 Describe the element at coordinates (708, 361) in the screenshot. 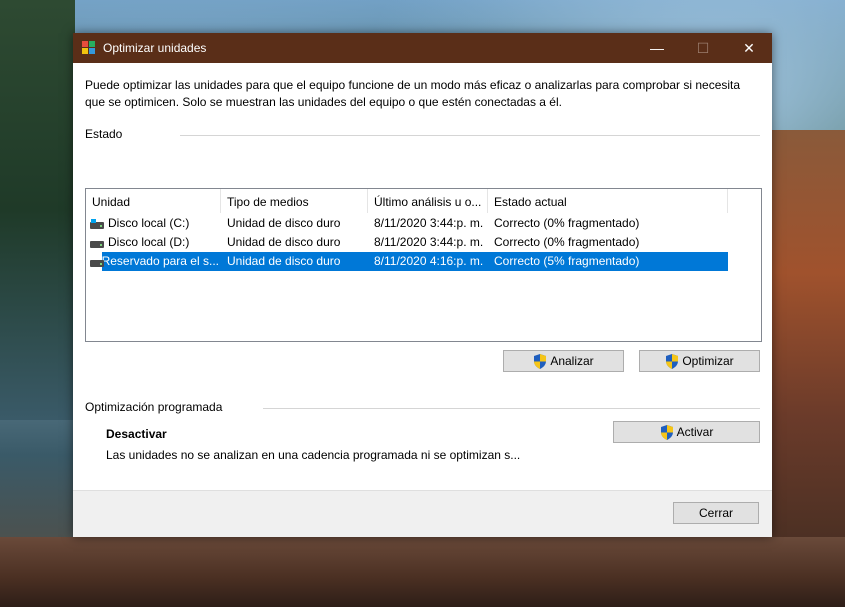

I see `optimize-button-label: Optimizar` at that location.